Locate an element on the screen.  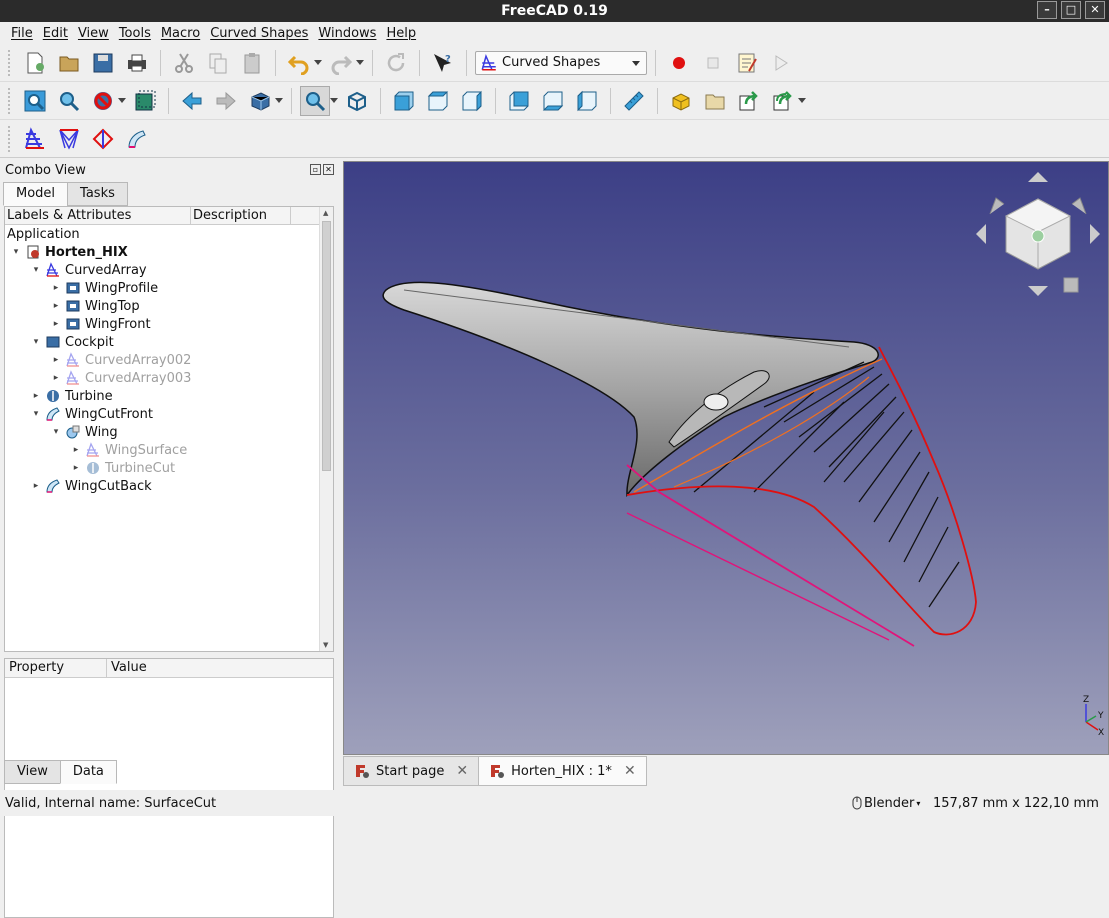
whats-this-button: ? is located at coordinates (443, 63).